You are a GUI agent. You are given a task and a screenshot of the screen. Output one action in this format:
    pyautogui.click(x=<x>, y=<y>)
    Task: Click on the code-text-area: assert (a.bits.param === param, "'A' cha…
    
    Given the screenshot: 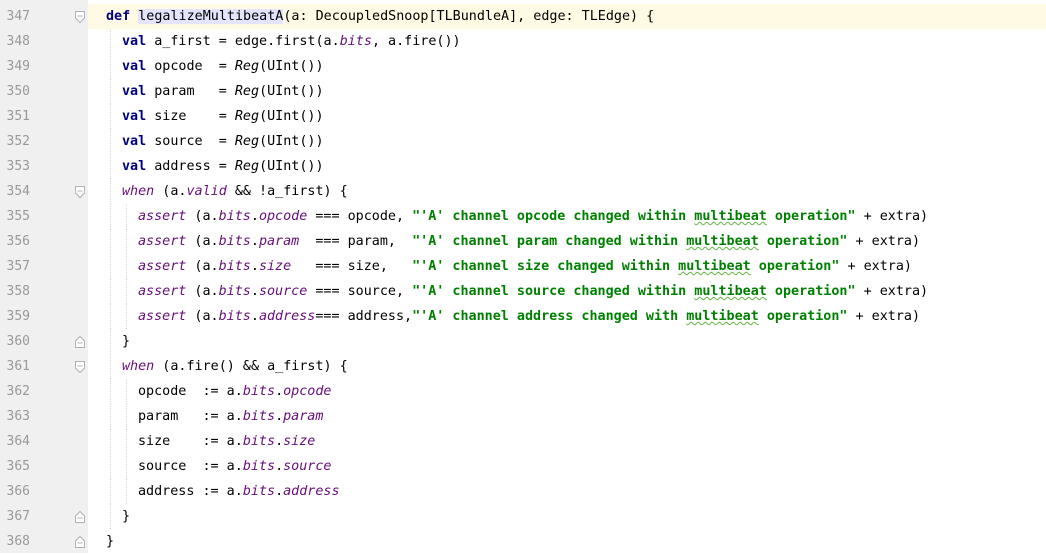 What is the action you would take?
    pyautogui.click(x=567, y=241)
    